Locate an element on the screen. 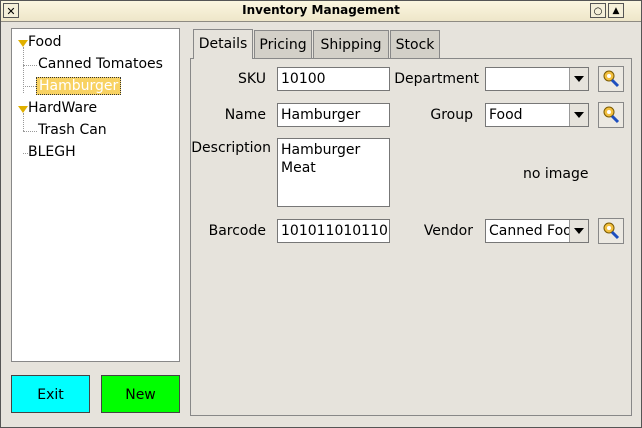  sku-label: SKU is located at coordinates (252, 79).